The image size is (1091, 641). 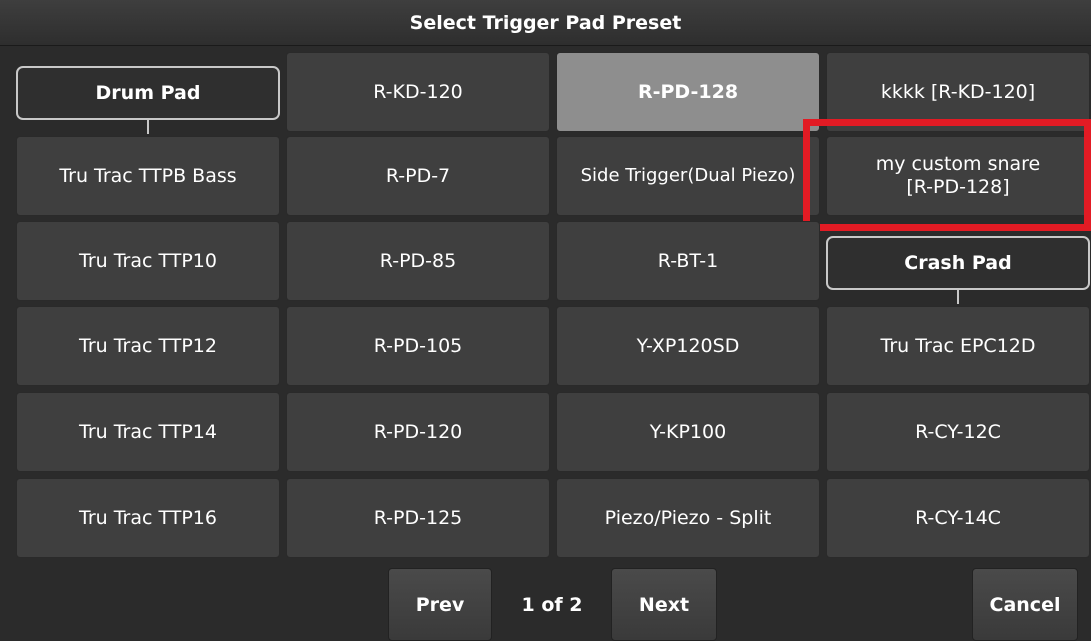 What do you see at coordinates (148, 518) in the screenshot?
I see `pad-tru-trac-ttp16: Tru Trac TTP16` at bounding box center [148, 518].